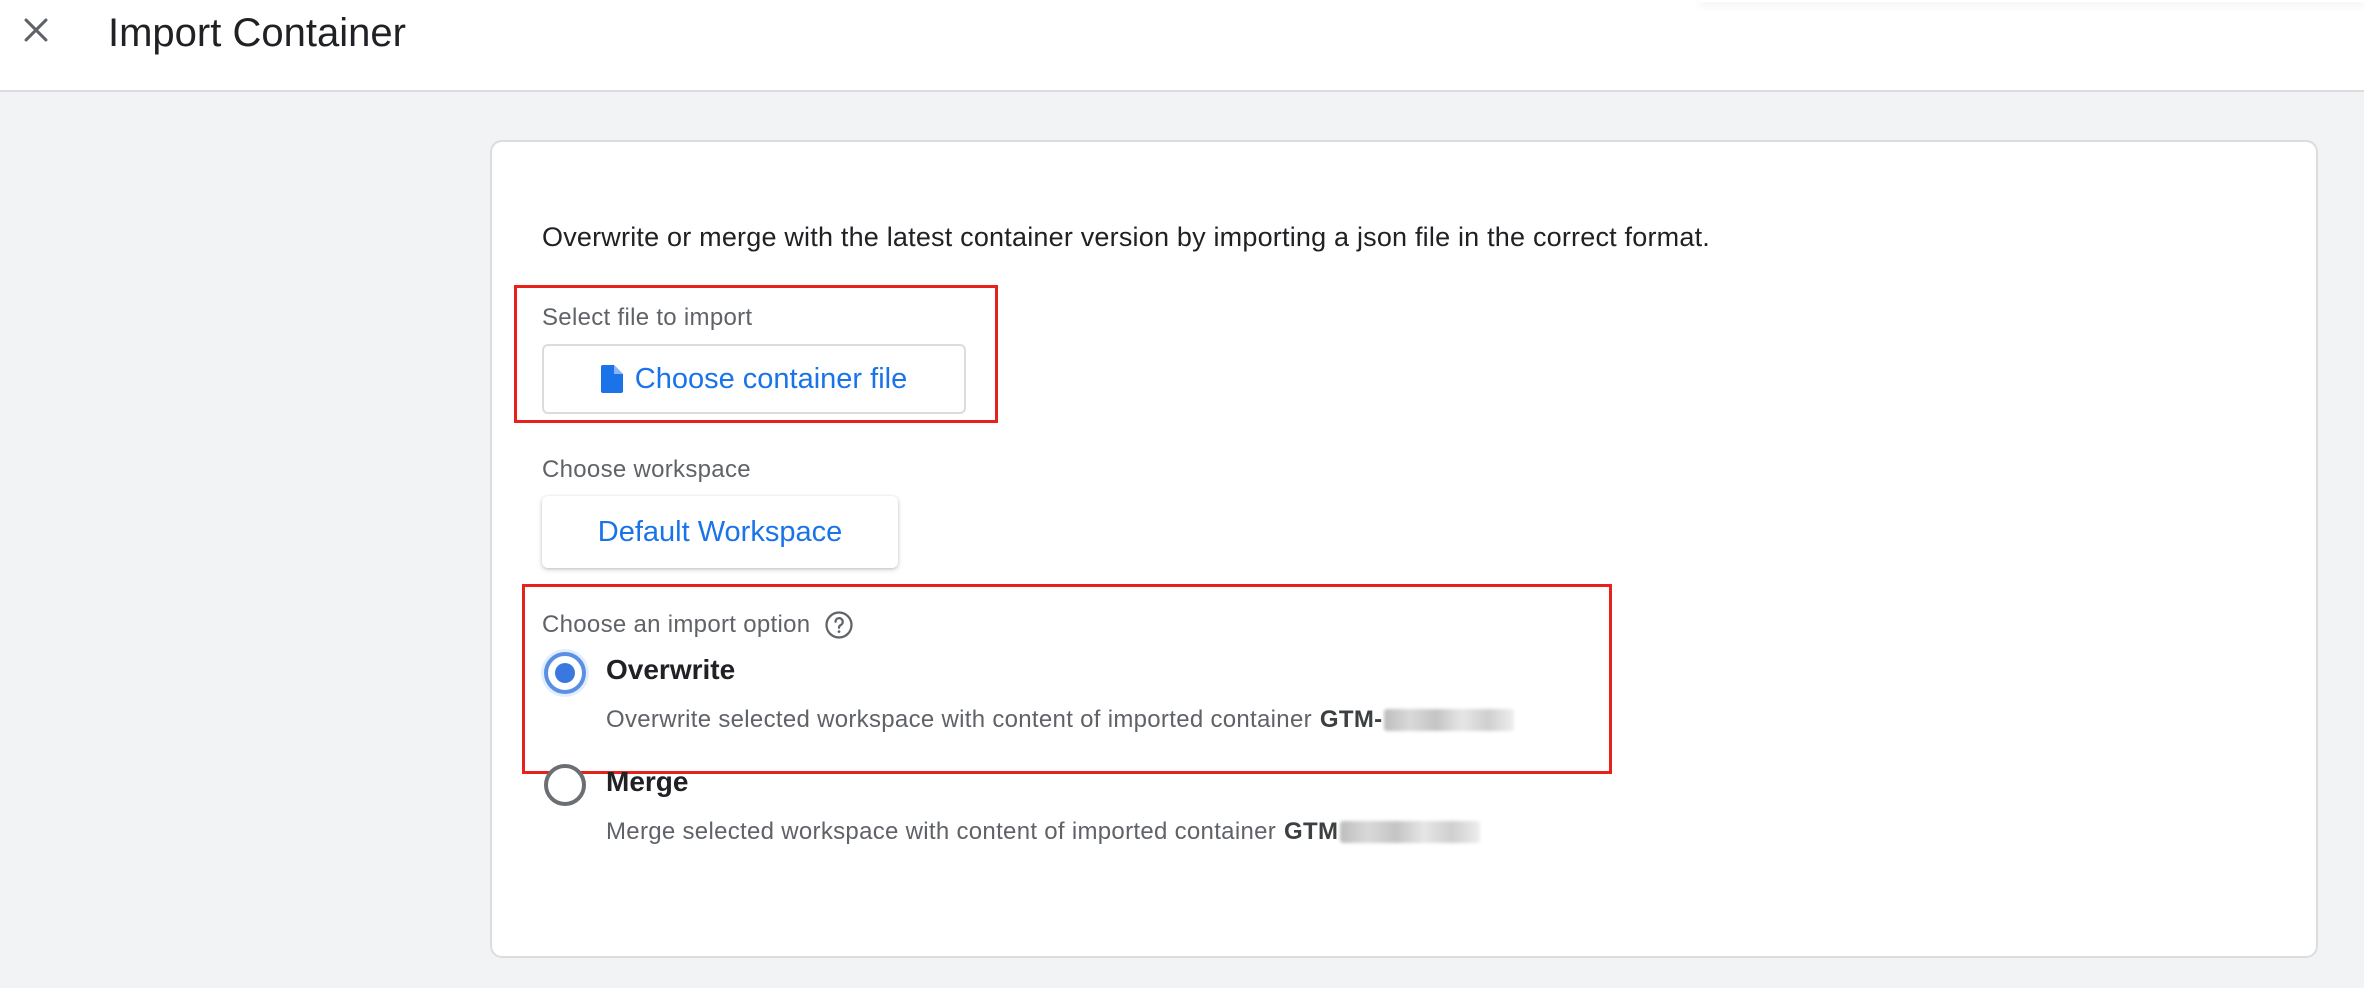 This screenshot has height=988, width=2364. I want to click on close-button, so click(36, 30).